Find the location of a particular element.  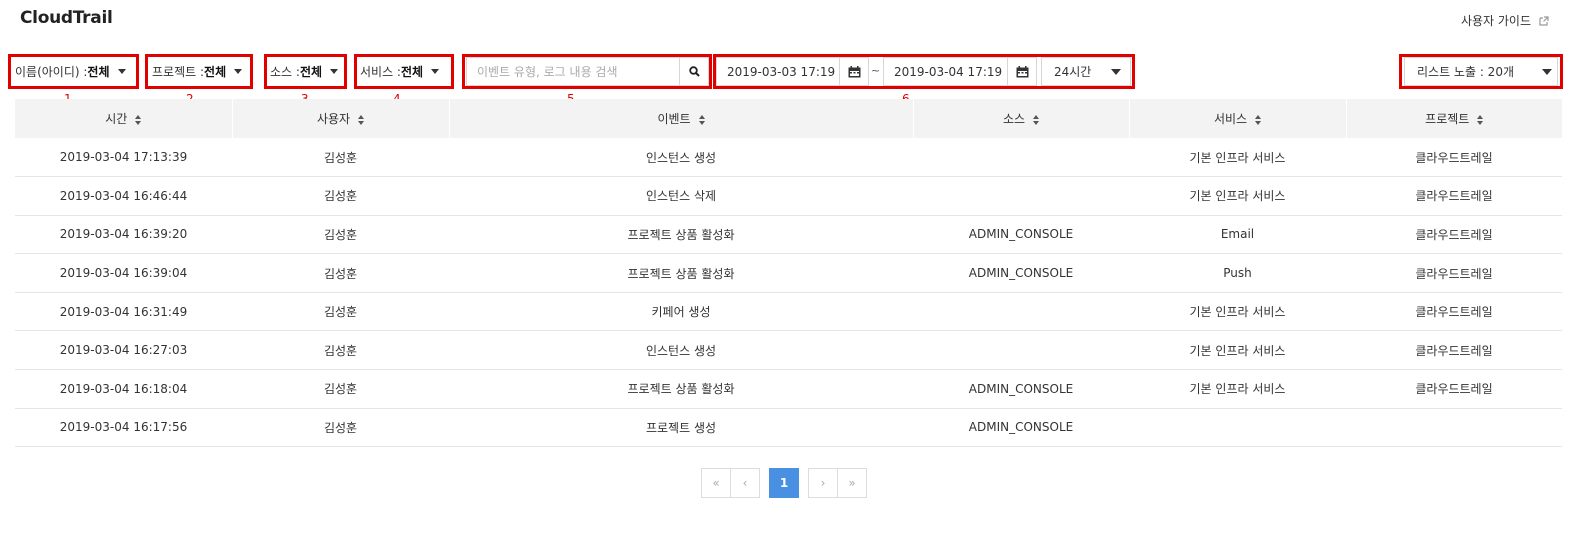

date-to-value: 2019-03-04 17:19 is located at coordinates (948, 71).